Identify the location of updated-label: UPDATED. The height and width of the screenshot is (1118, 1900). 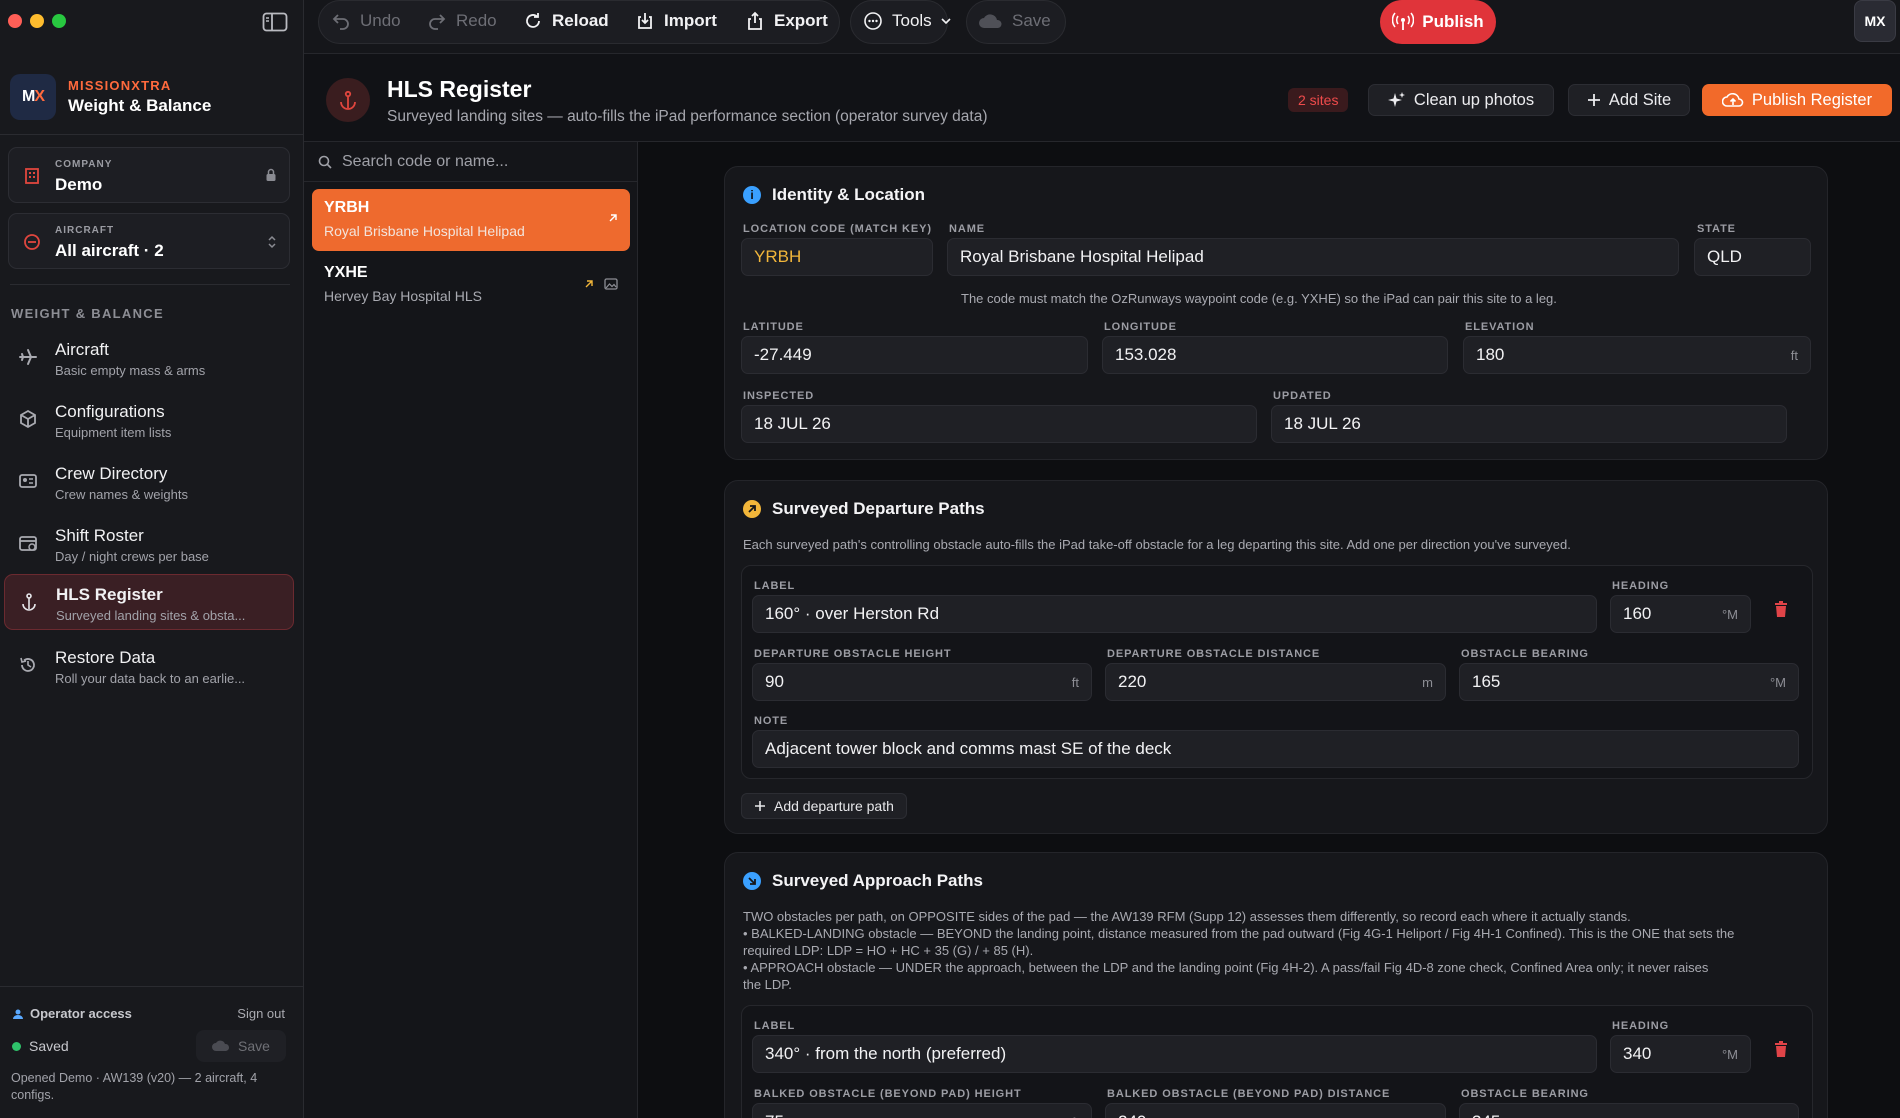
(1302, 396).